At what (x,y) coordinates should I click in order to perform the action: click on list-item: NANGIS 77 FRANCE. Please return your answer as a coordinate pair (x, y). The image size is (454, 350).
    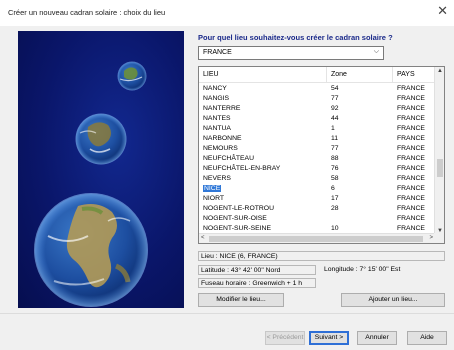
    Looking at the image, I should click on (317, 99).